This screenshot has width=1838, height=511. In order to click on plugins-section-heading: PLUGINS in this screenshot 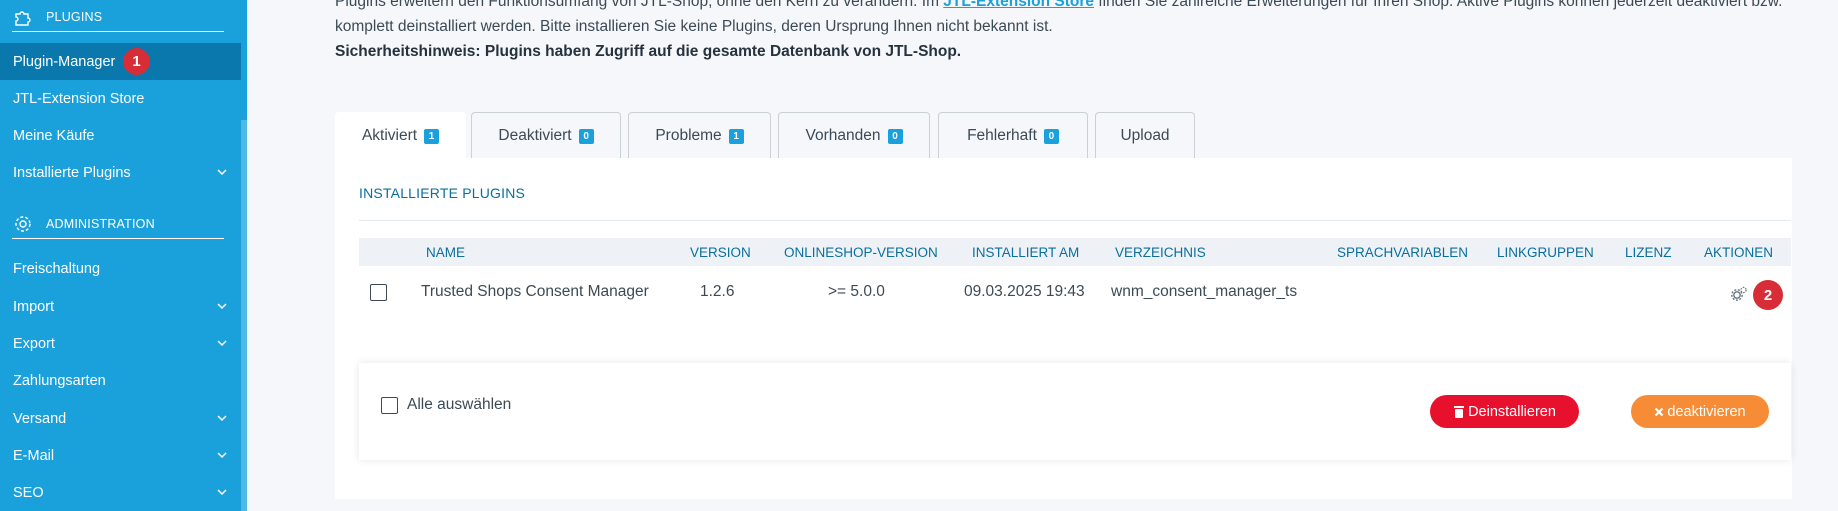, I will do `click(118, 17)`.